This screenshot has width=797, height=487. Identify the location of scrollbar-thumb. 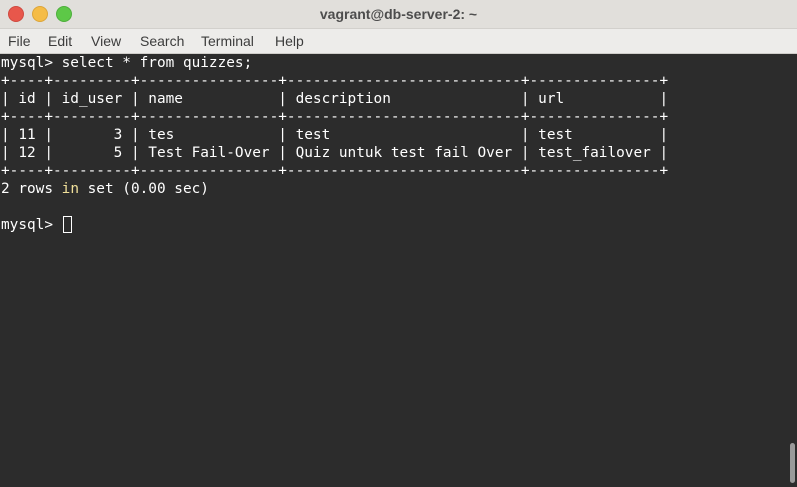
(792, 463).